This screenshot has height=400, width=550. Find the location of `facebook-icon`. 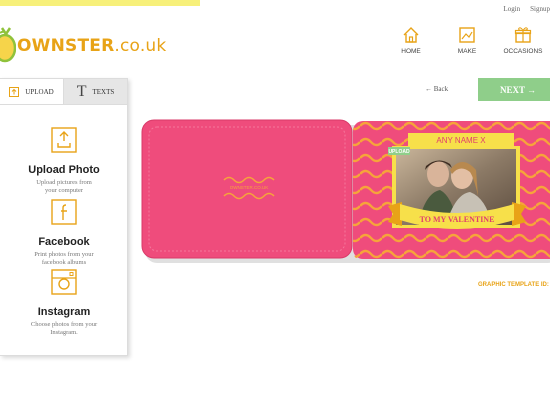

facebook-icon is located at coordinates (64, 212).